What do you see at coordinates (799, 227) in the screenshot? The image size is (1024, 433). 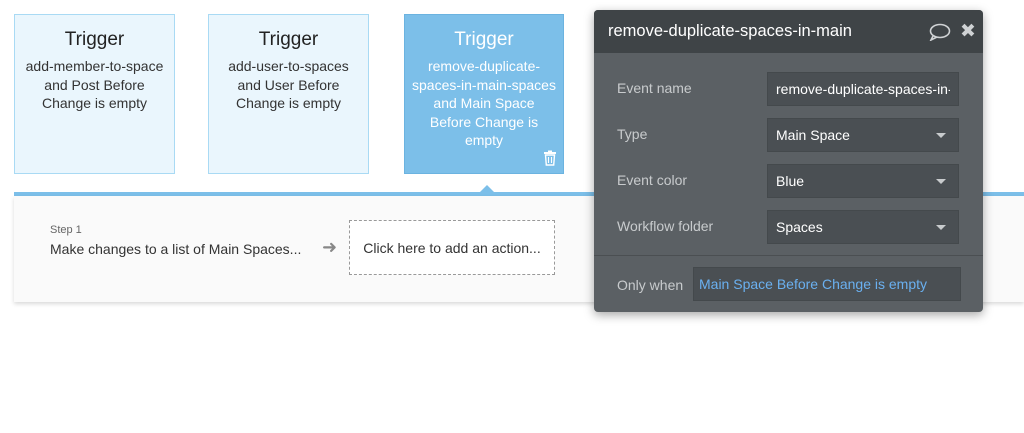 I see `workflow-folder-value: Spaces` at bounding box center [799, 227].